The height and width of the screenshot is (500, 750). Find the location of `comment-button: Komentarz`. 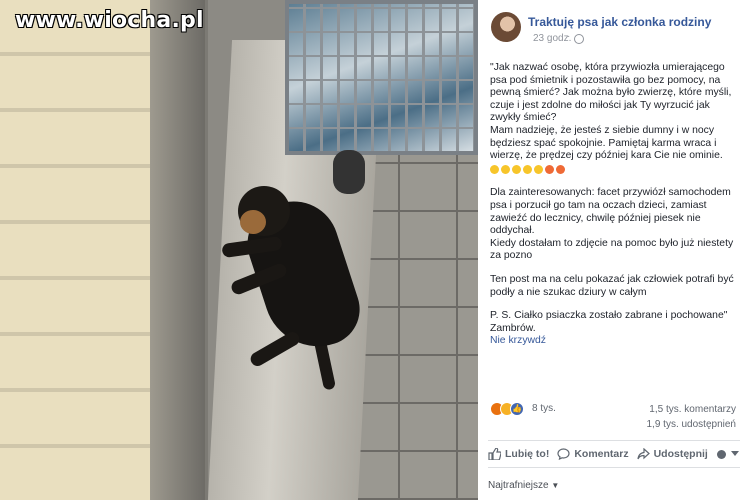

comment-button: Komentarz is located at coordinates (593, 454).